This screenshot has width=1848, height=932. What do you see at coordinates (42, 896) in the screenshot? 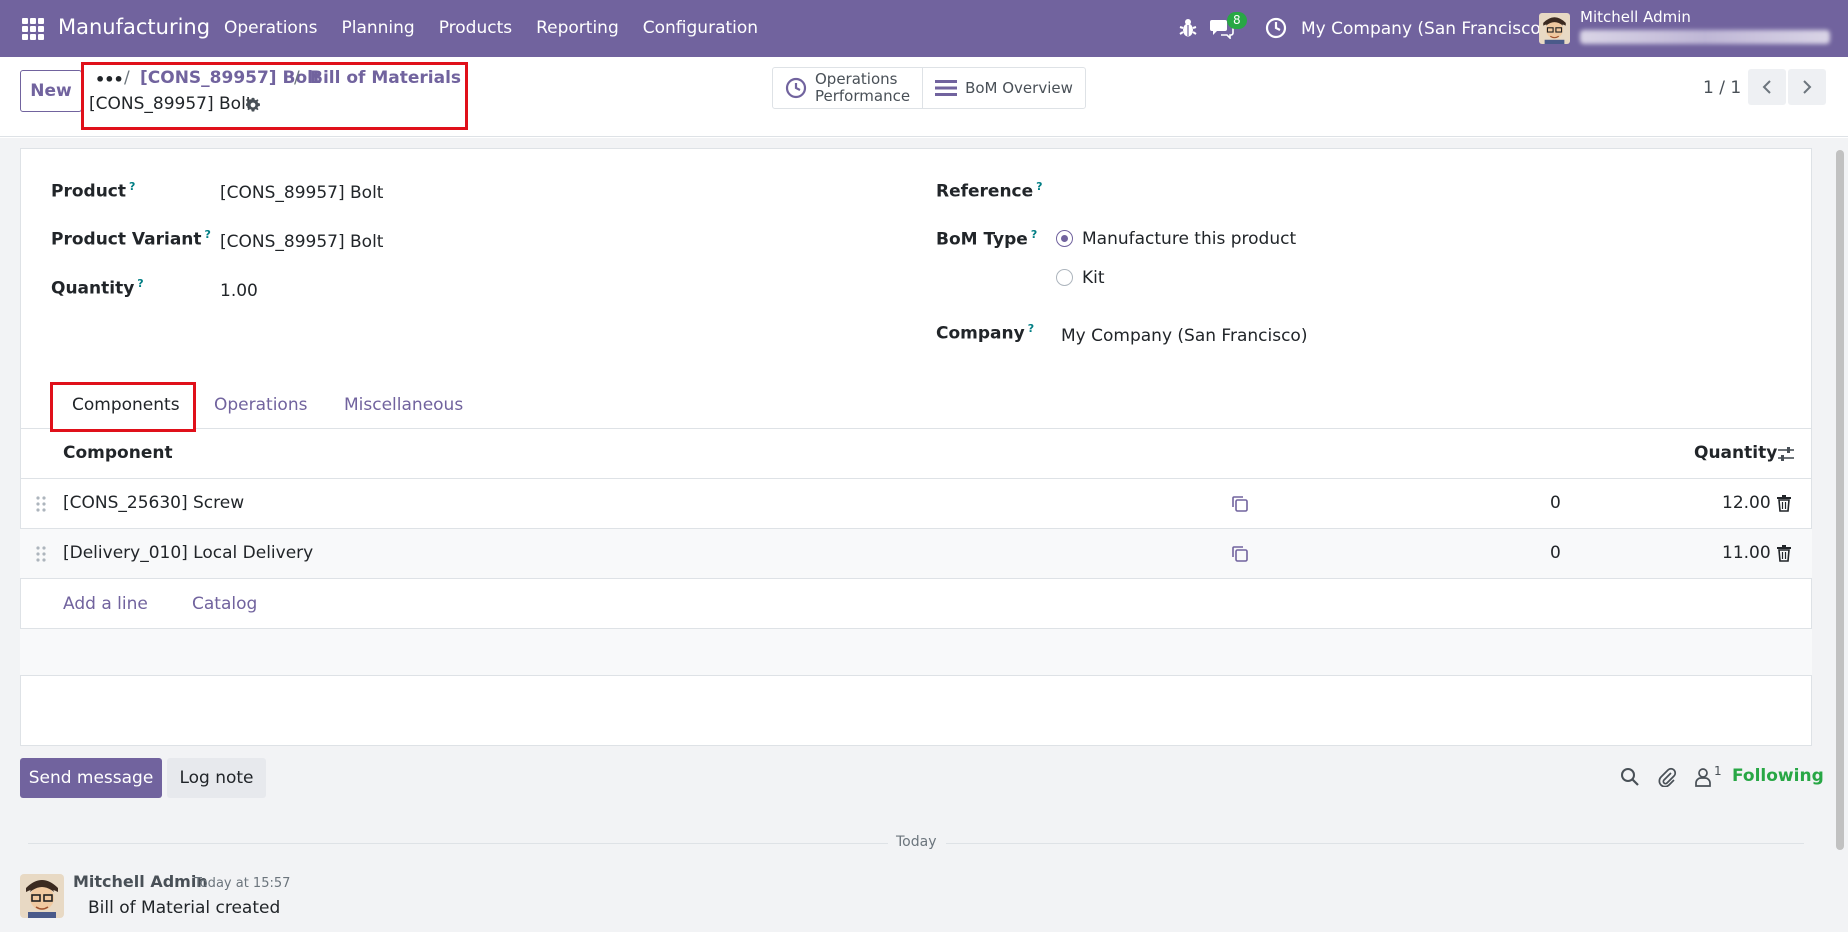
I see `message-author-avatar` at bounding box center [42, 896].